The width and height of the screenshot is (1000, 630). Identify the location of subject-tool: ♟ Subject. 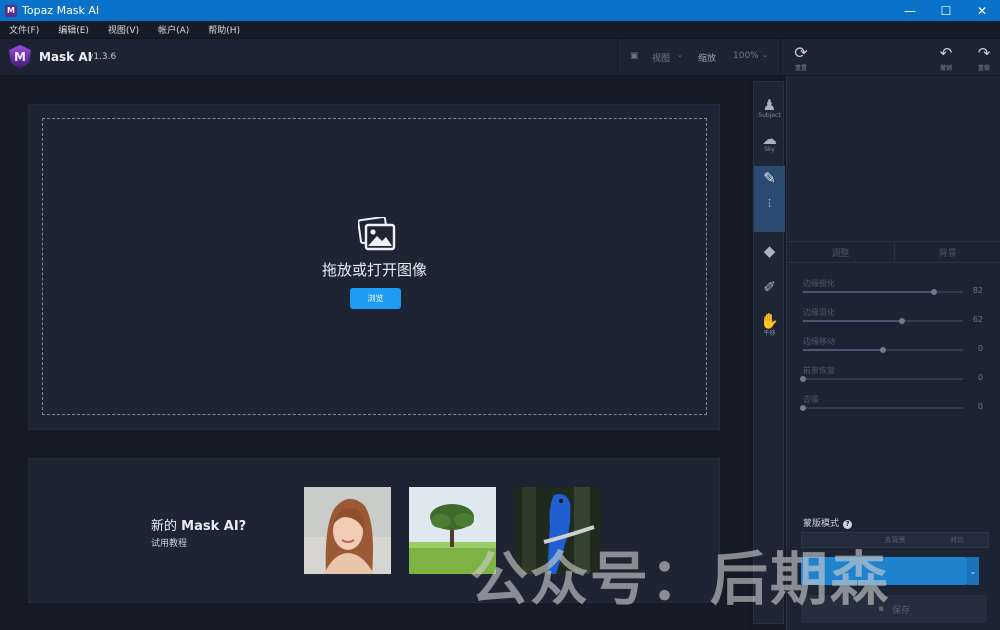
(769, 107).